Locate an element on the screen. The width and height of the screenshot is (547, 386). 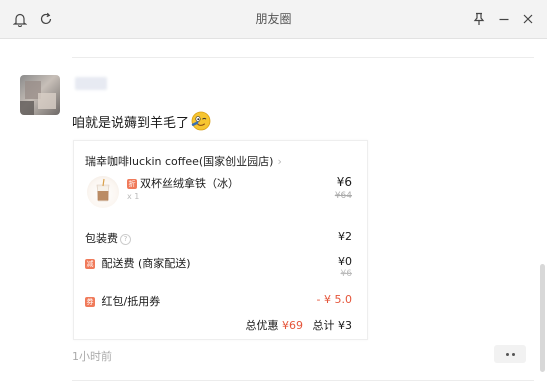
post-text: 咱就是说薅到羊毛了 is located at coordinates (131, 123).